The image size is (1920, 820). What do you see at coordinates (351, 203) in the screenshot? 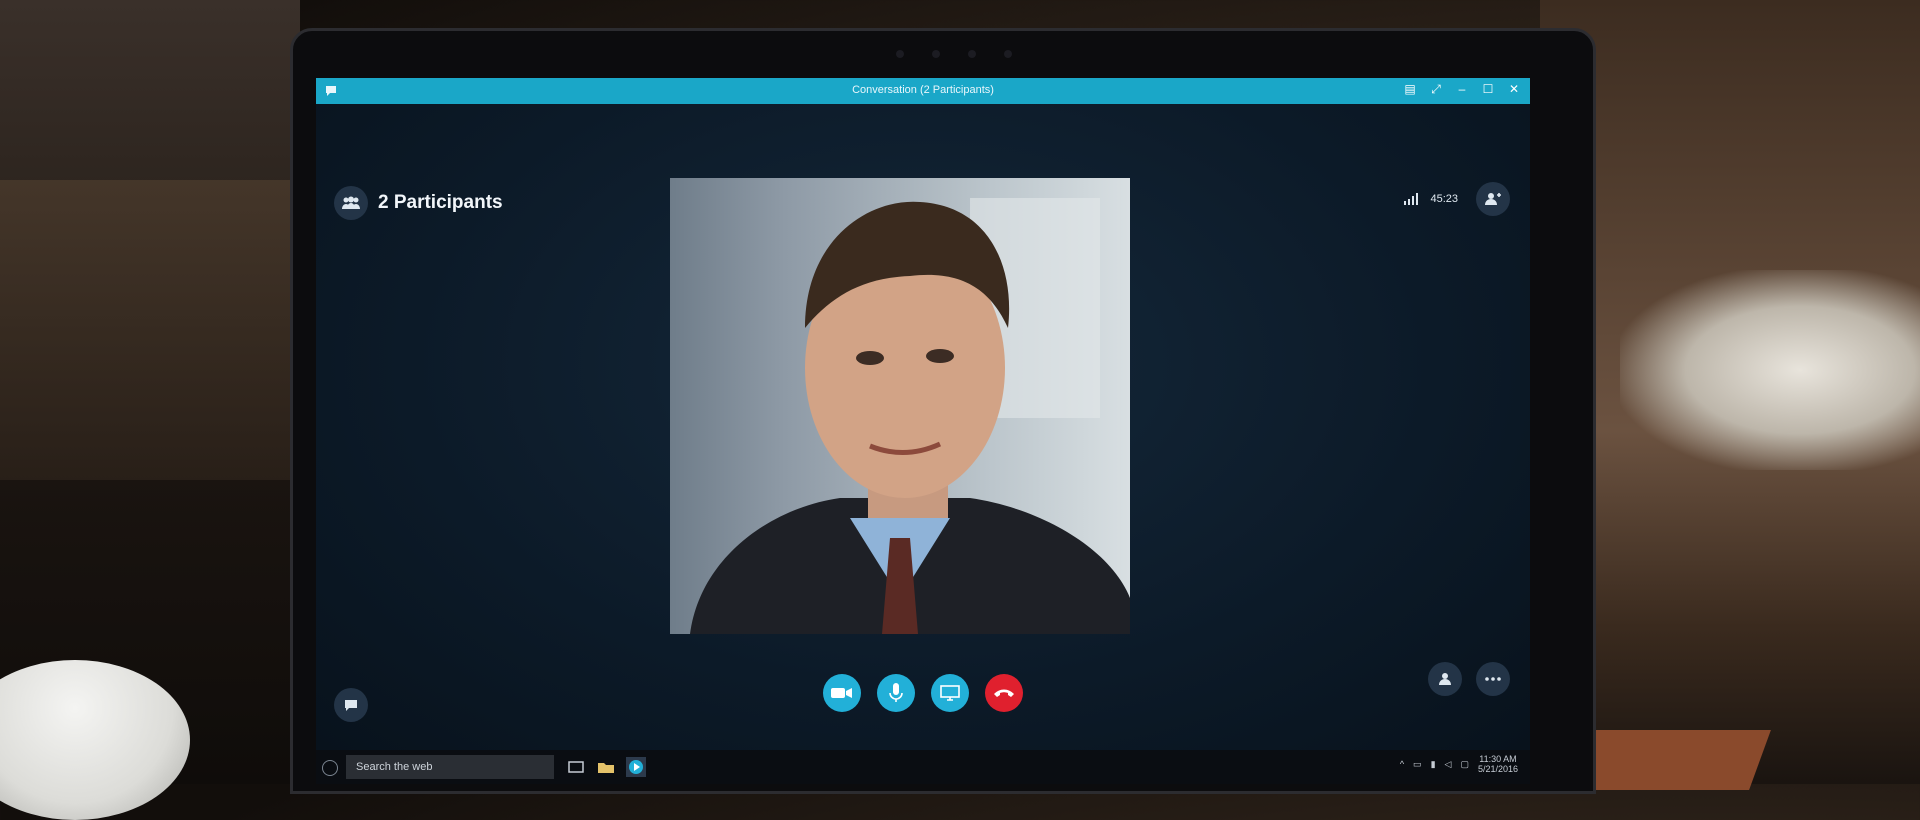
I see `participants-icon` at bounding box center [351, 203].